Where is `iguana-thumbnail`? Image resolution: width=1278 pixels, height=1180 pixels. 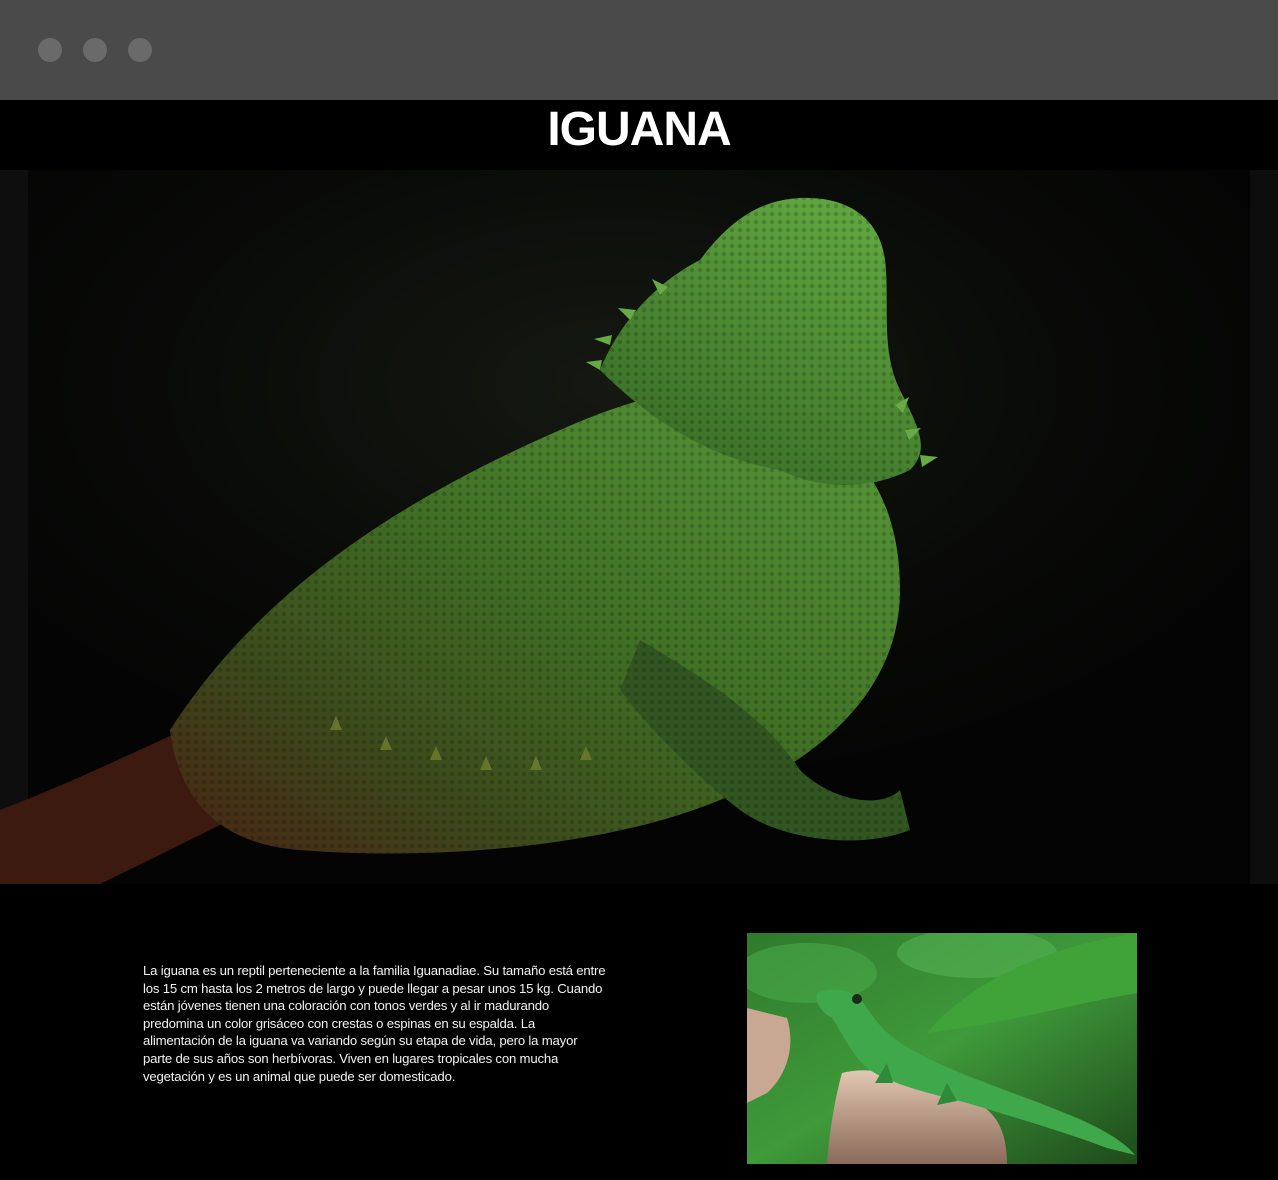
iguana-thumbnail is located at coordinates (942, 1048).